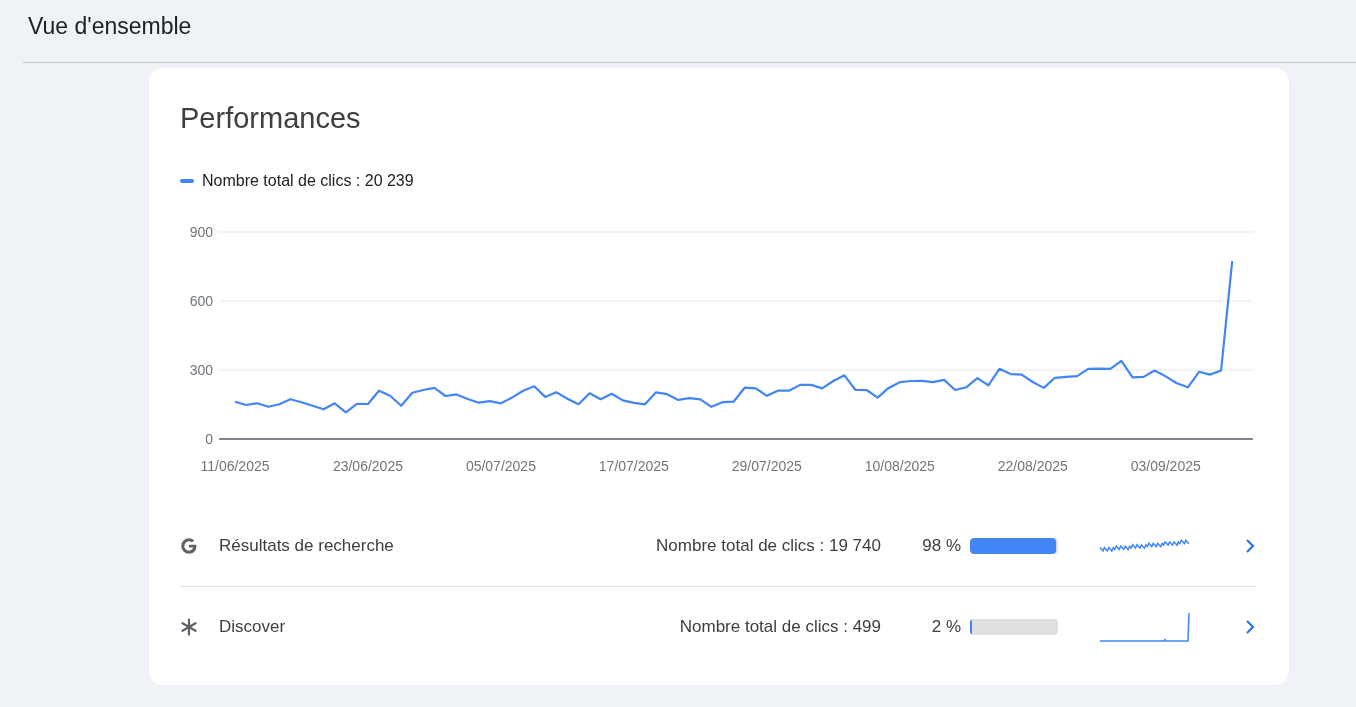 Image resolution: width=1356 pixels, height=707 pixels. What do you see at coordinates (235, 466) in the screenshot?
I see `x-axis-label: 11/06/2025` at bounding box center [235, 466].